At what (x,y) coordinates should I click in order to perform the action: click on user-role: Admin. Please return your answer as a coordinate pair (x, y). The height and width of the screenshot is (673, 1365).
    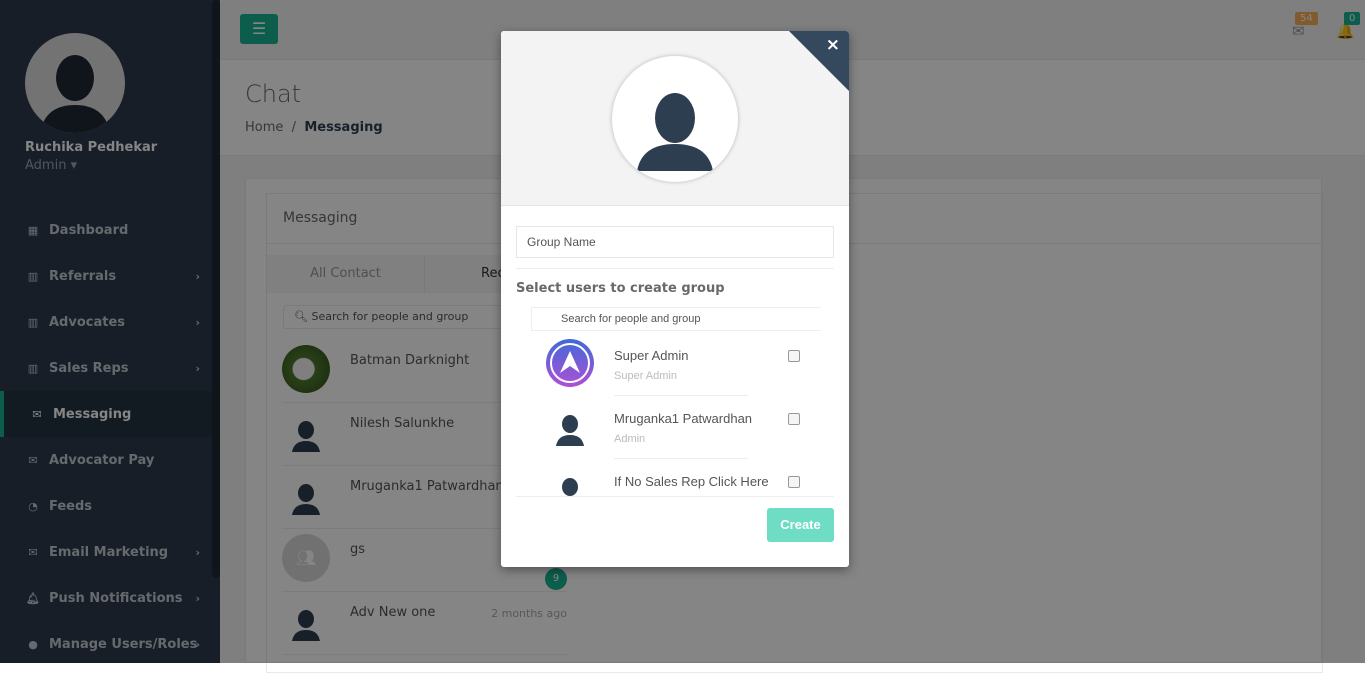
    Looking at the image, I should click on (630, 439).